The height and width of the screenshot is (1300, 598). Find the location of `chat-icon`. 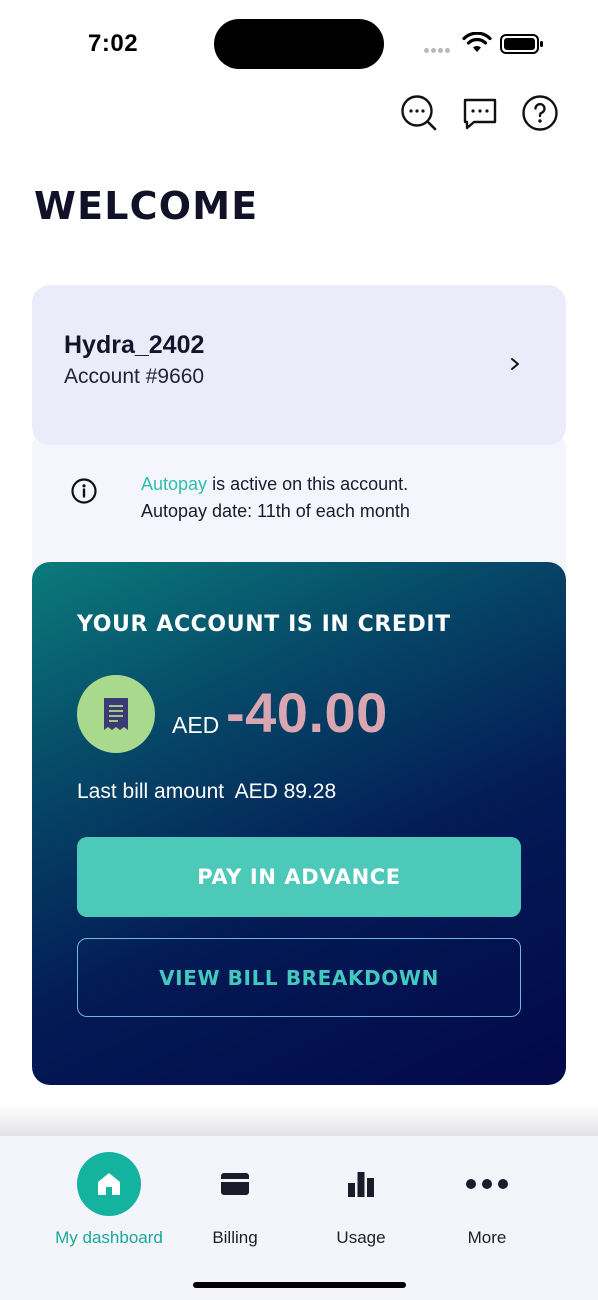

chat-icon is located at coordinates (480, 114).